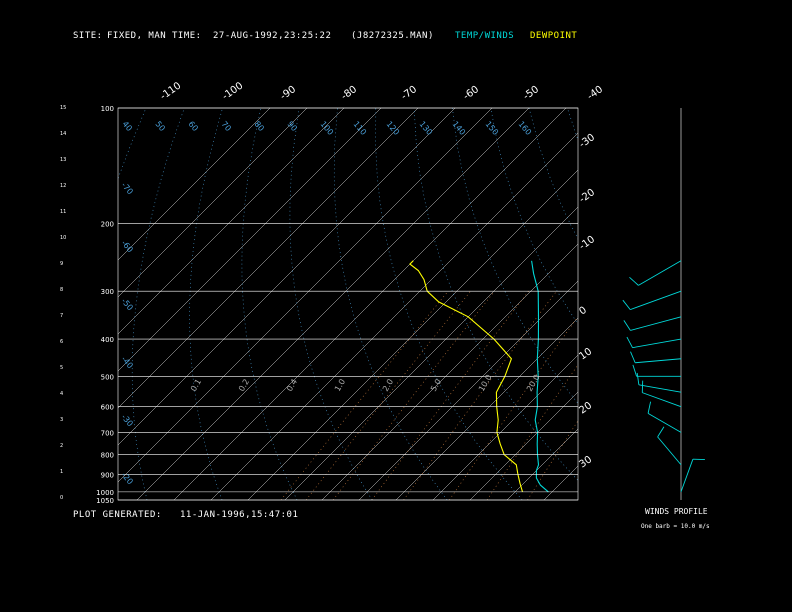 The image size is (792, 612). Describe the element at coordinates (587, 243) in the screenshot. I see `isotherm-label-right: -10` at that location.